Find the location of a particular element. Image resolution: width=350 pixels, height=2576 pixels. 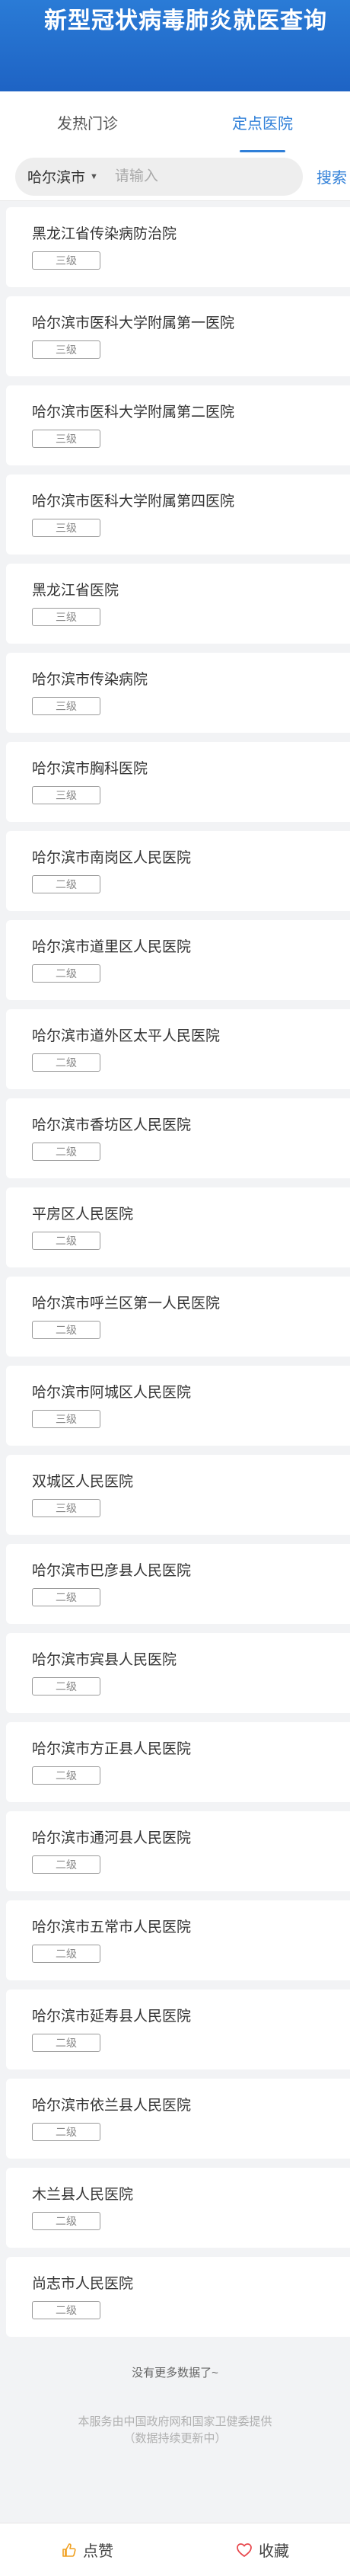

hospital-name: 黑龙江省传染病防治院 is located at coordinates (105, 234).